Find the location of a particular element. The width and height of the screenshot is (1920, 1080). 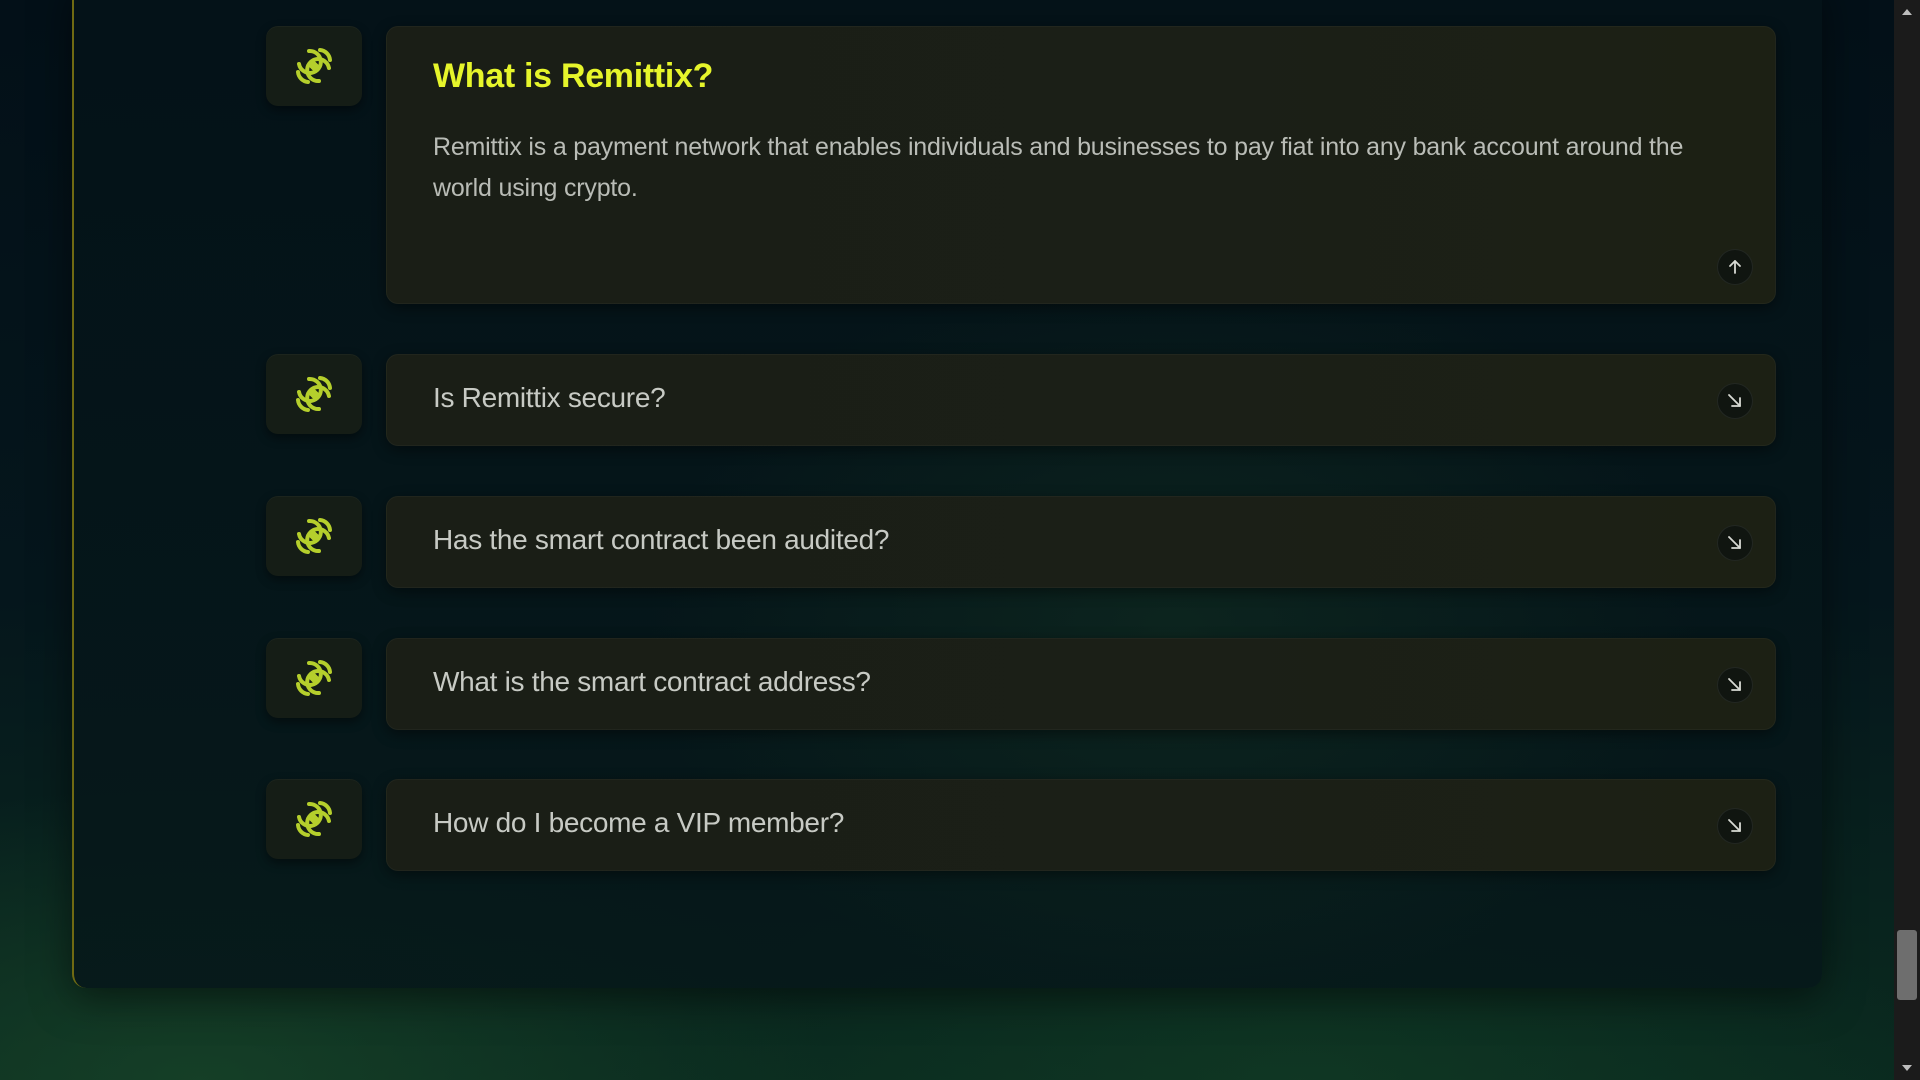

collapse-button is located at coordinates (1735, 267).